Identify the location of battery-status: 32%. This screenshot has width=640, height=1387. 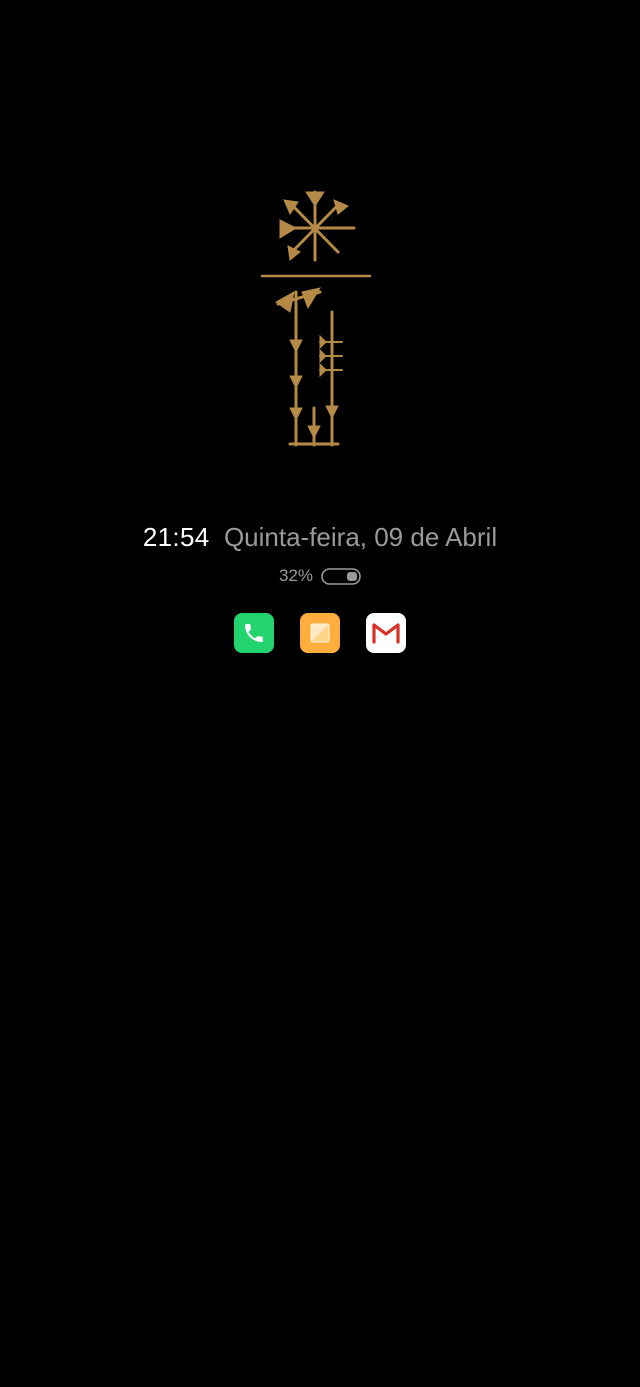
(320, 576).